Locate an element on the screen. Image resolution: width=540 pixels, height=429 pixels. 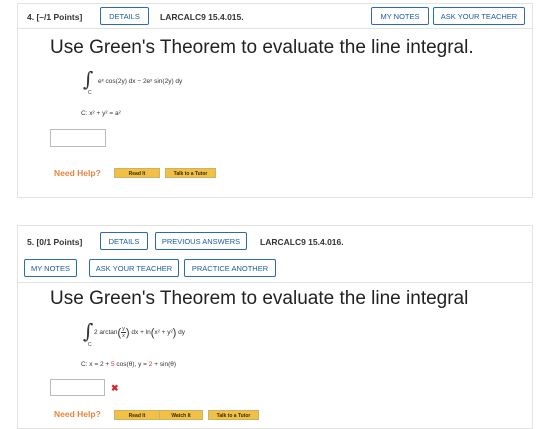
question-4-code: LARCALC9 15.4.015. is located at coordinates (202, 17).